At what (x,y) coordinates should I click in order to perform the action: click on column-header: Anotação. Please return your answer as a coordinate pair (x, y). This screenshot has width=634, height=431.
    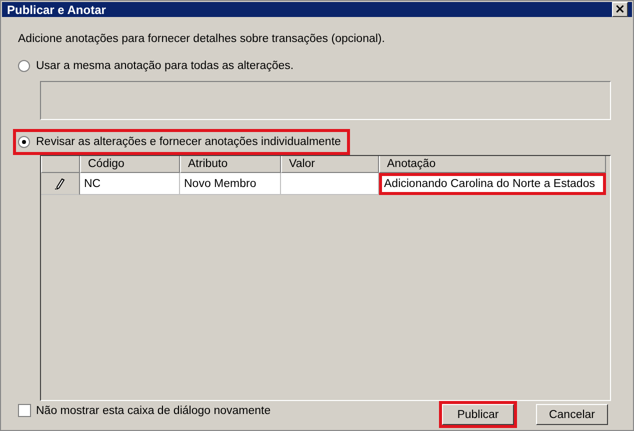
    Looking at the image, I should click on (492, 164).